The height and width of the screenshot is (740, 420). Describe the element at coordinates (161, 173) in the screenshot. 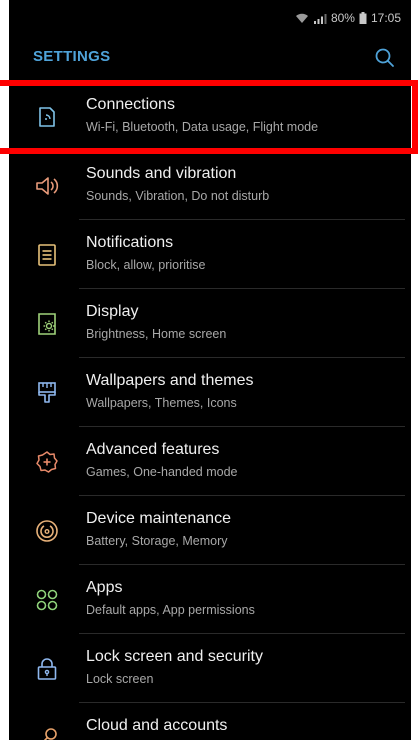

I see `settings-item-label: Sounds and vibration` at that location.